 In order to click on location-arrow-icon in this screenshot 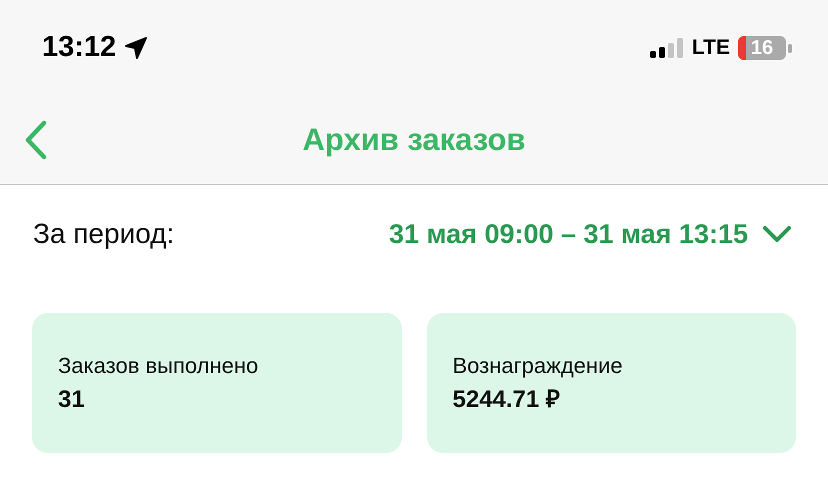, I will do `click(136, 48)`.